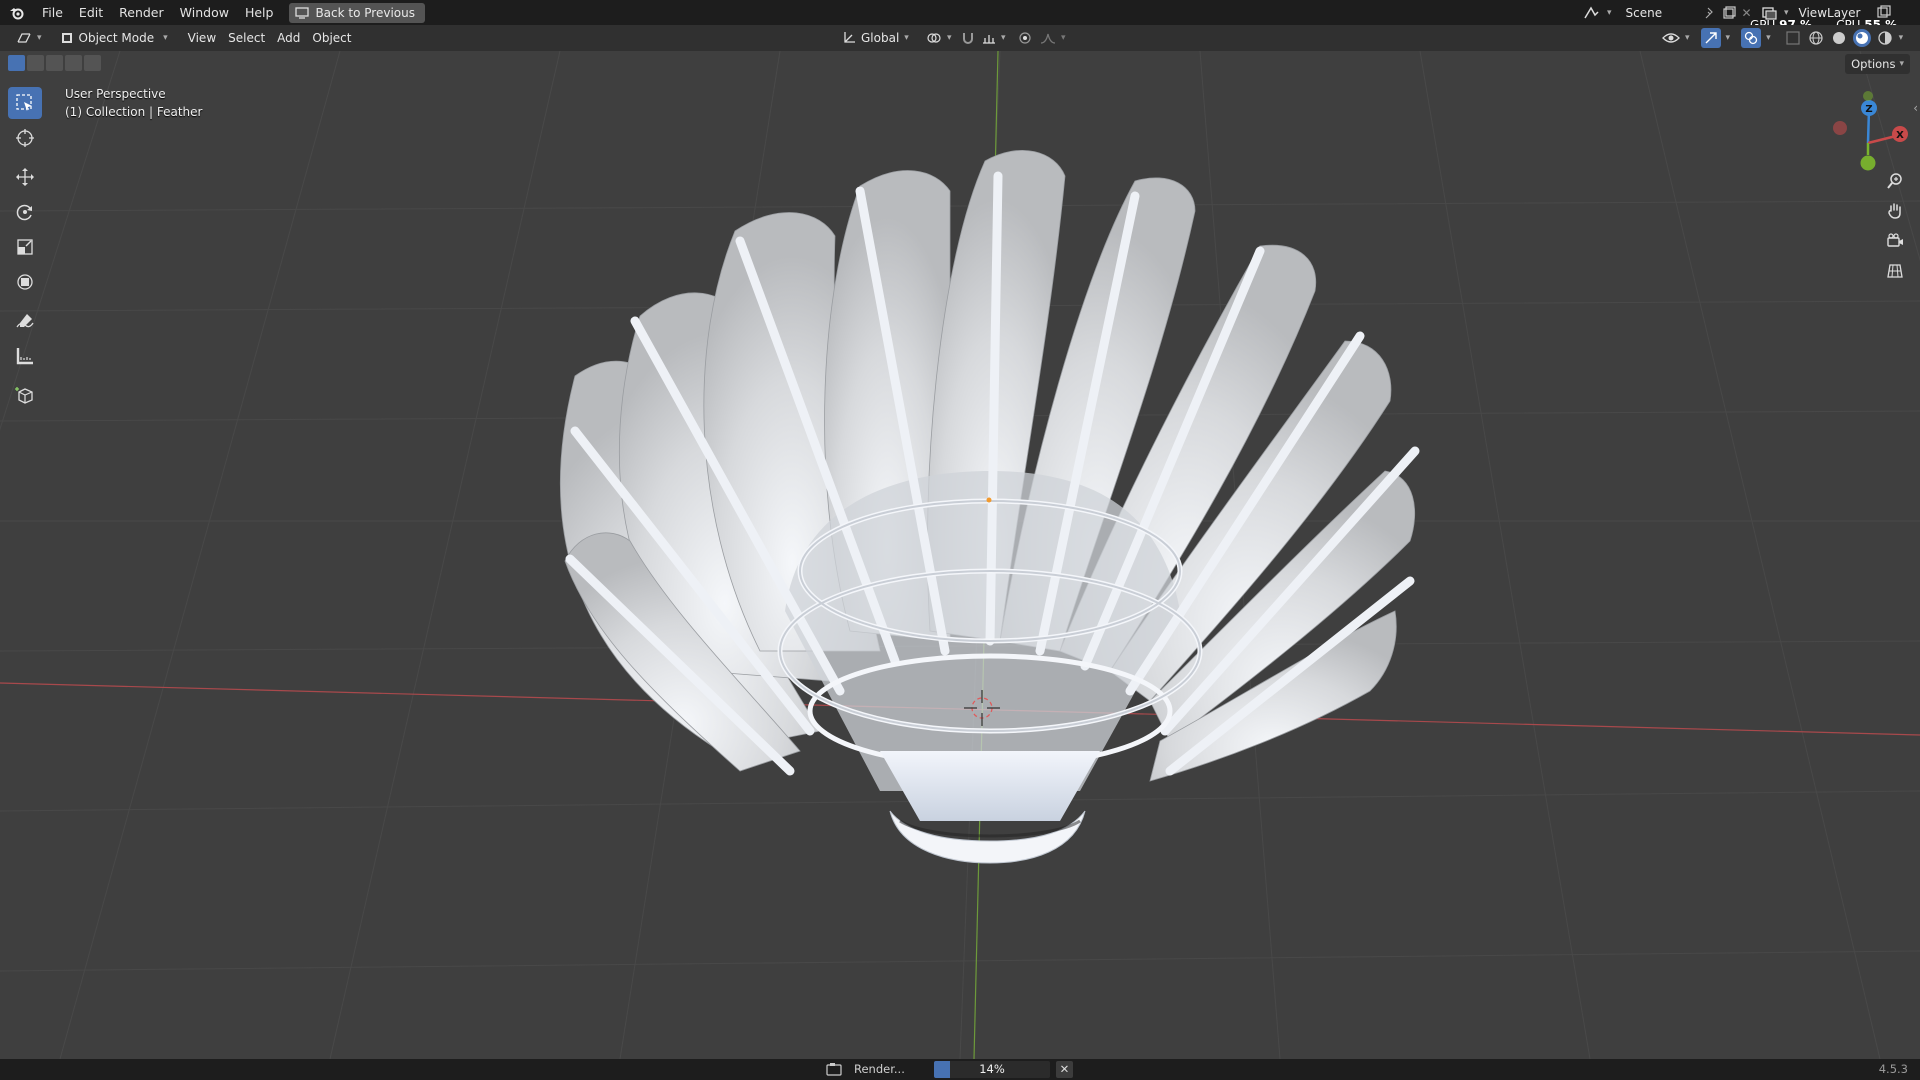 Image resolution: width=1920 pixels, height=1080 pixels. Describe the element at coordinates (1900, 135) in the screenshot. I see `gizmo-x-label: X` at that location.